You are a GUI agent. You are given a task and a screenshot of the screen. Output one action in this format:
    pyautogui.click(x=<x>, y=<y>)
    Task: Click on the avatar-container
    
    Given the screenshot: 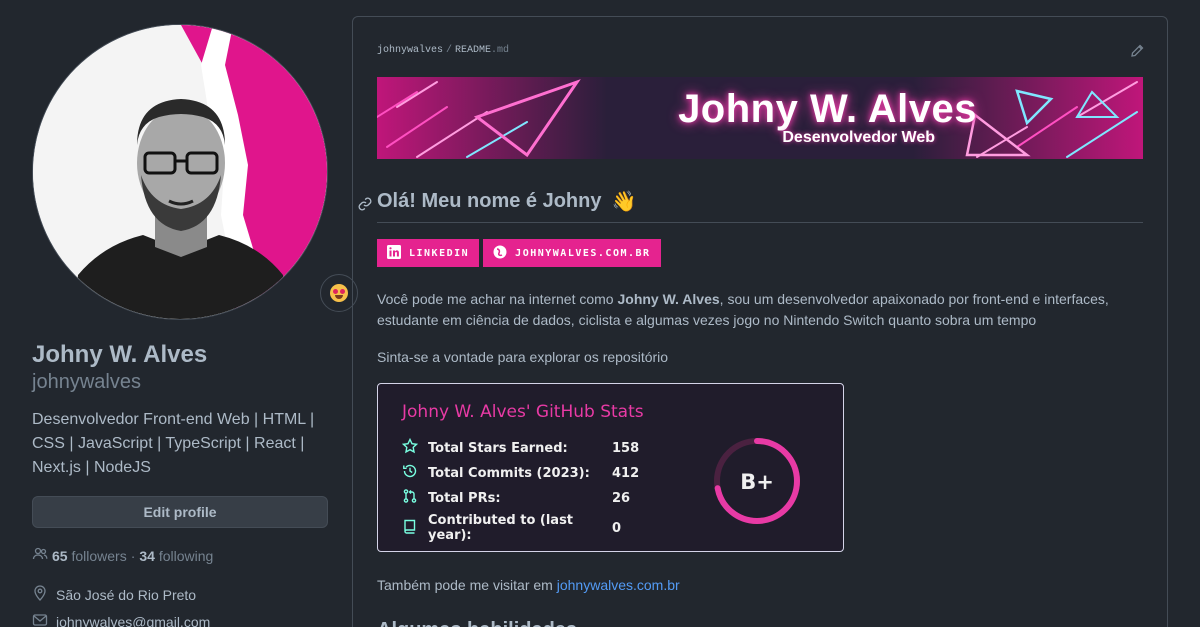 What is the action you would take?
    pyautogui.click(x=195, y=172)
    